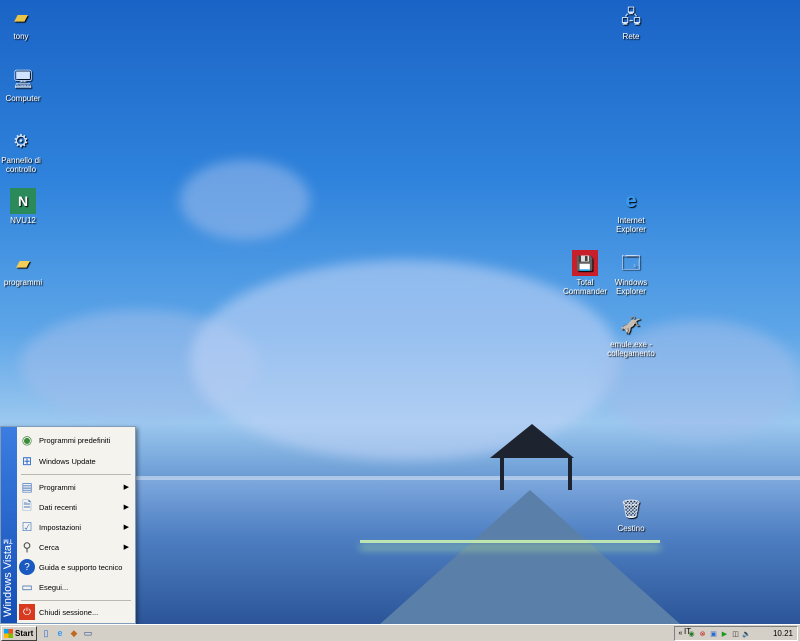  What do you see at coordinates (27, 505) in the screenshot?
I see `recent-documents-icon: 🗎` at bounding box center [27, 505].